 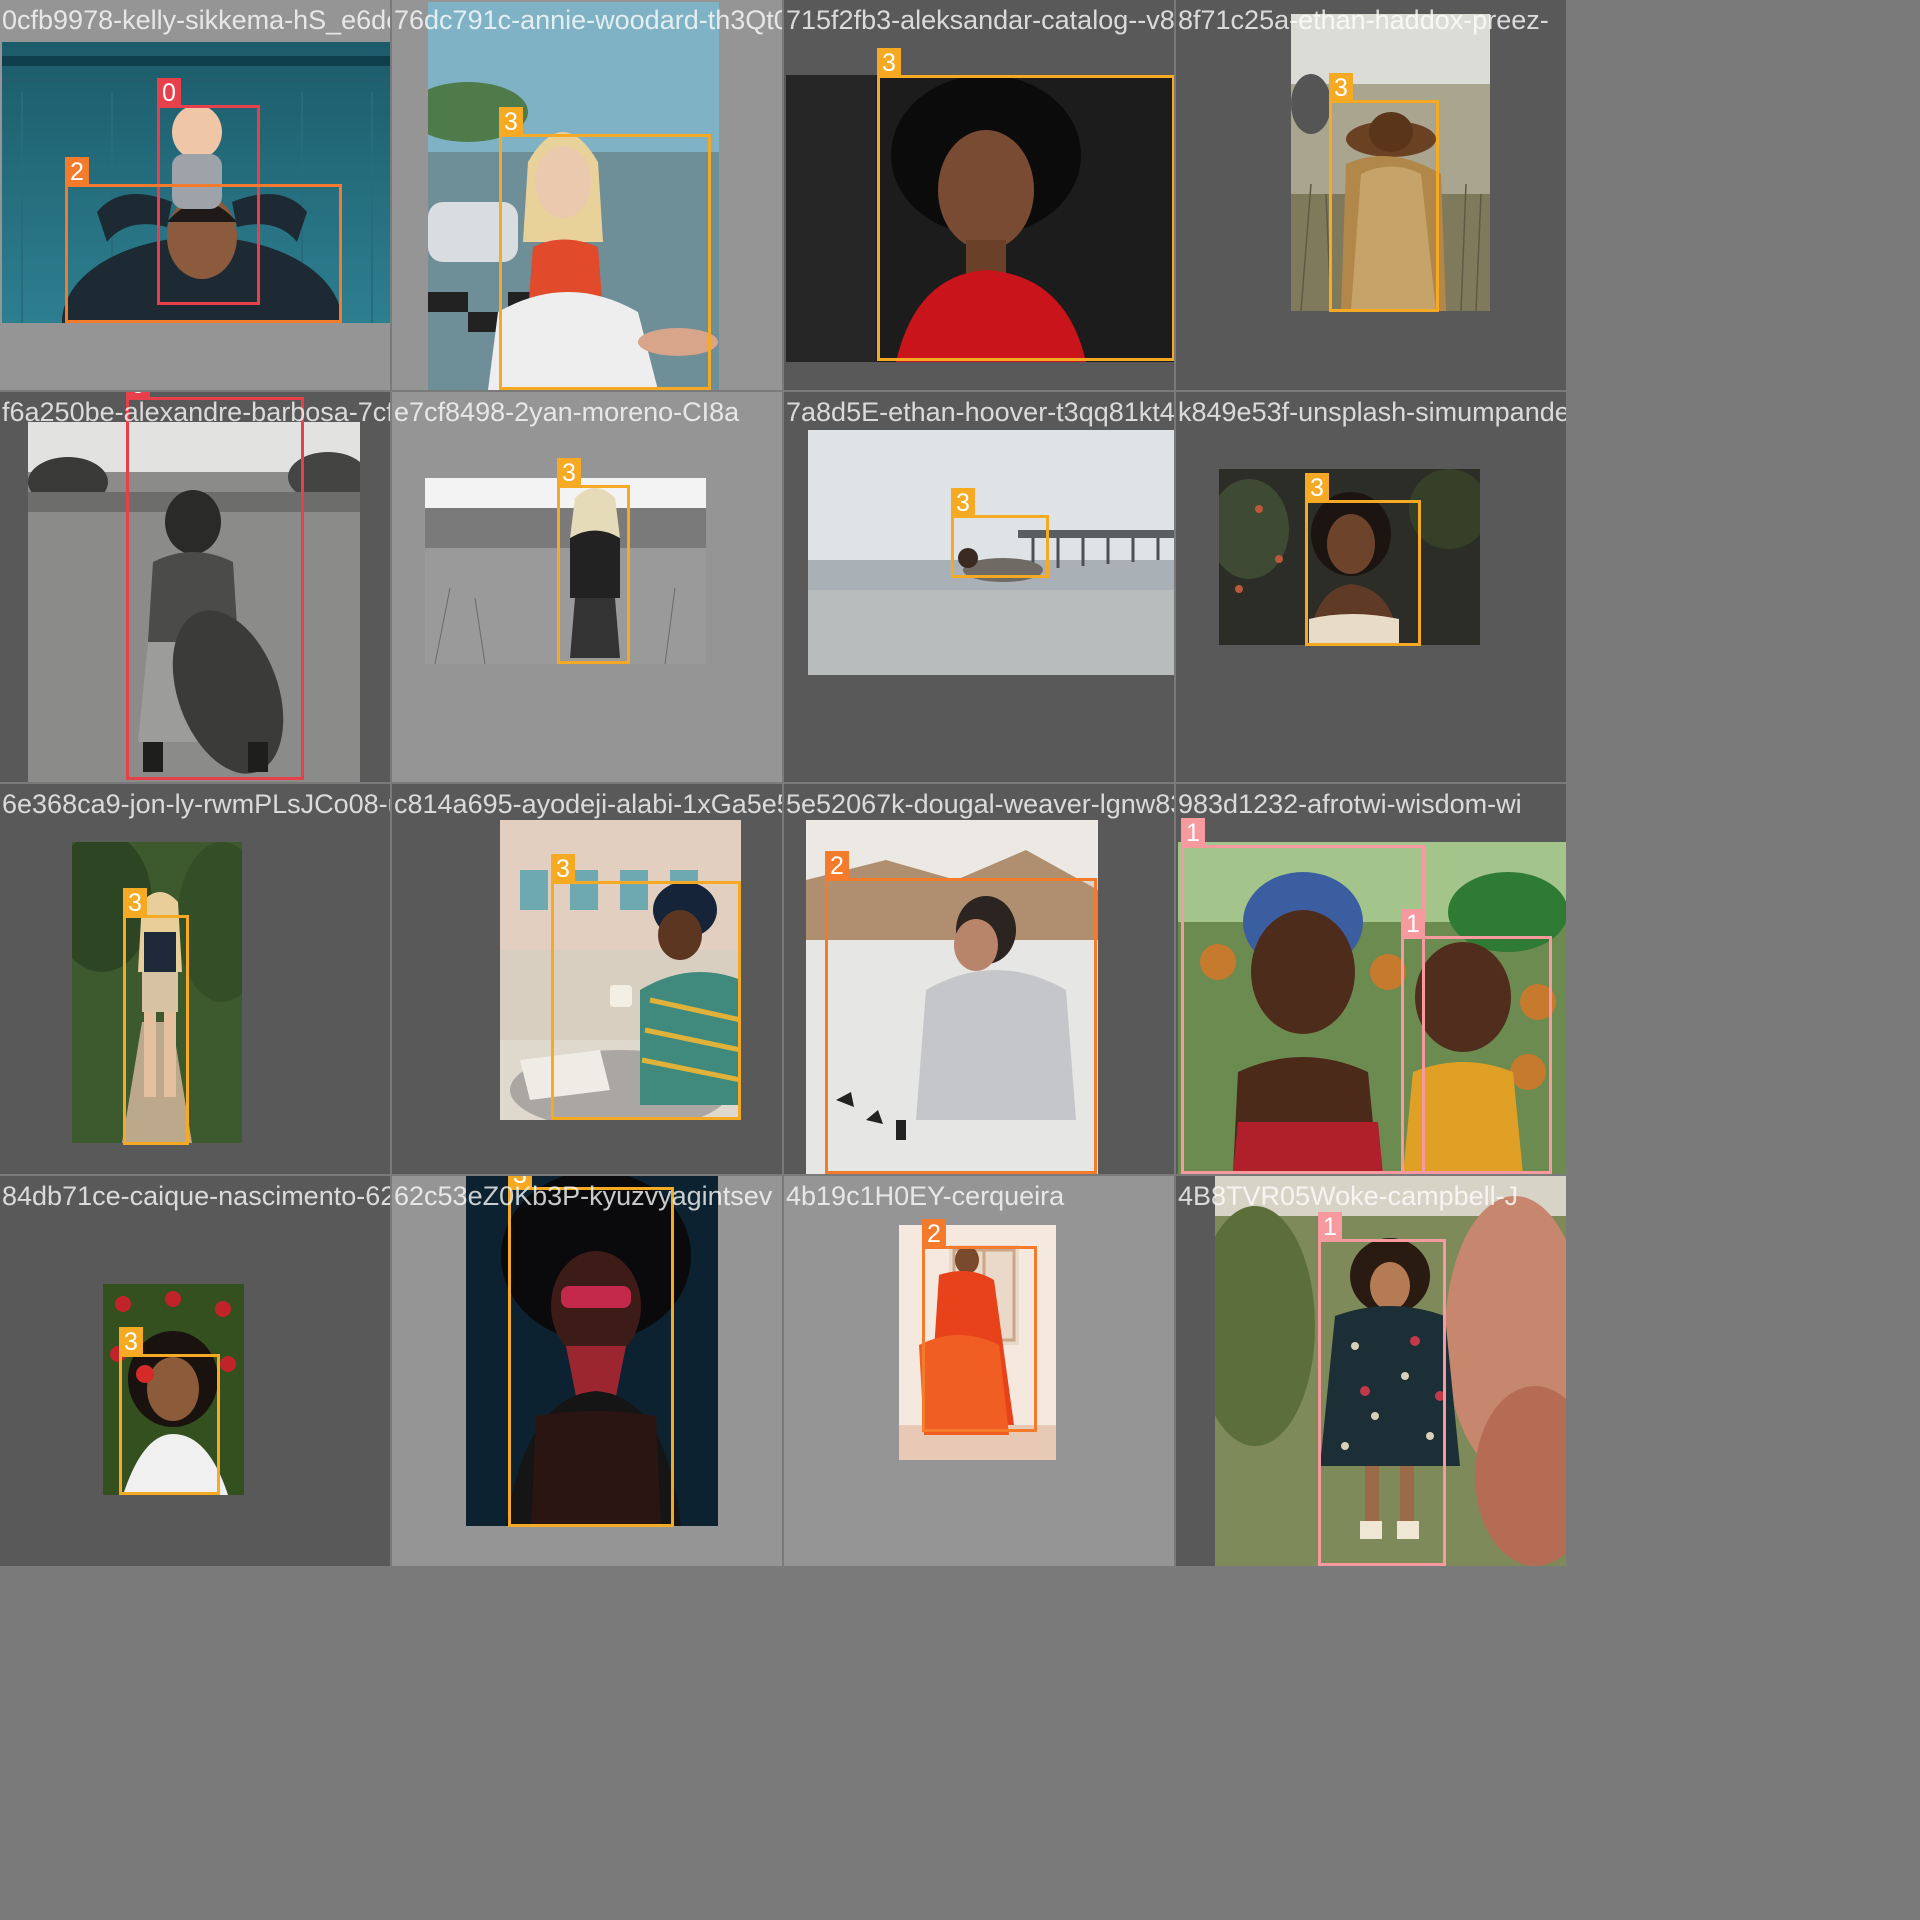 What do you see at coordinates (925, 1196) in the screenshot?
I see `tile-filename: 4b19c1H0EY-cerqueira` at bounding box center [925, 1196].